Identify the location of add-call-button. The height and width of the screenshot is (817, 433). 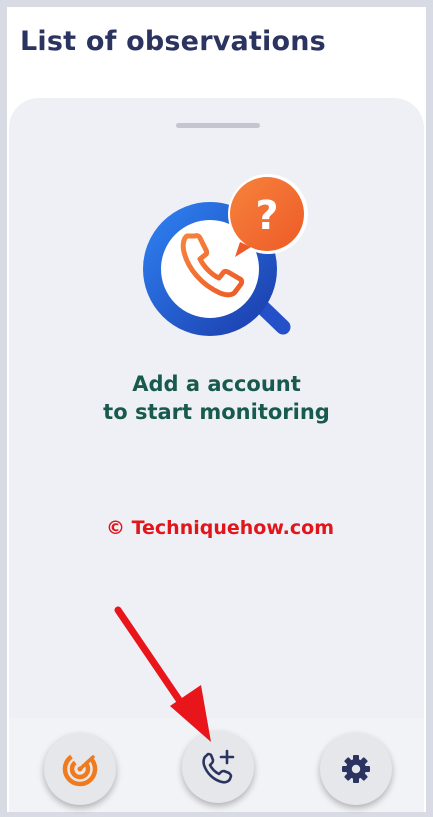
(218, 767).